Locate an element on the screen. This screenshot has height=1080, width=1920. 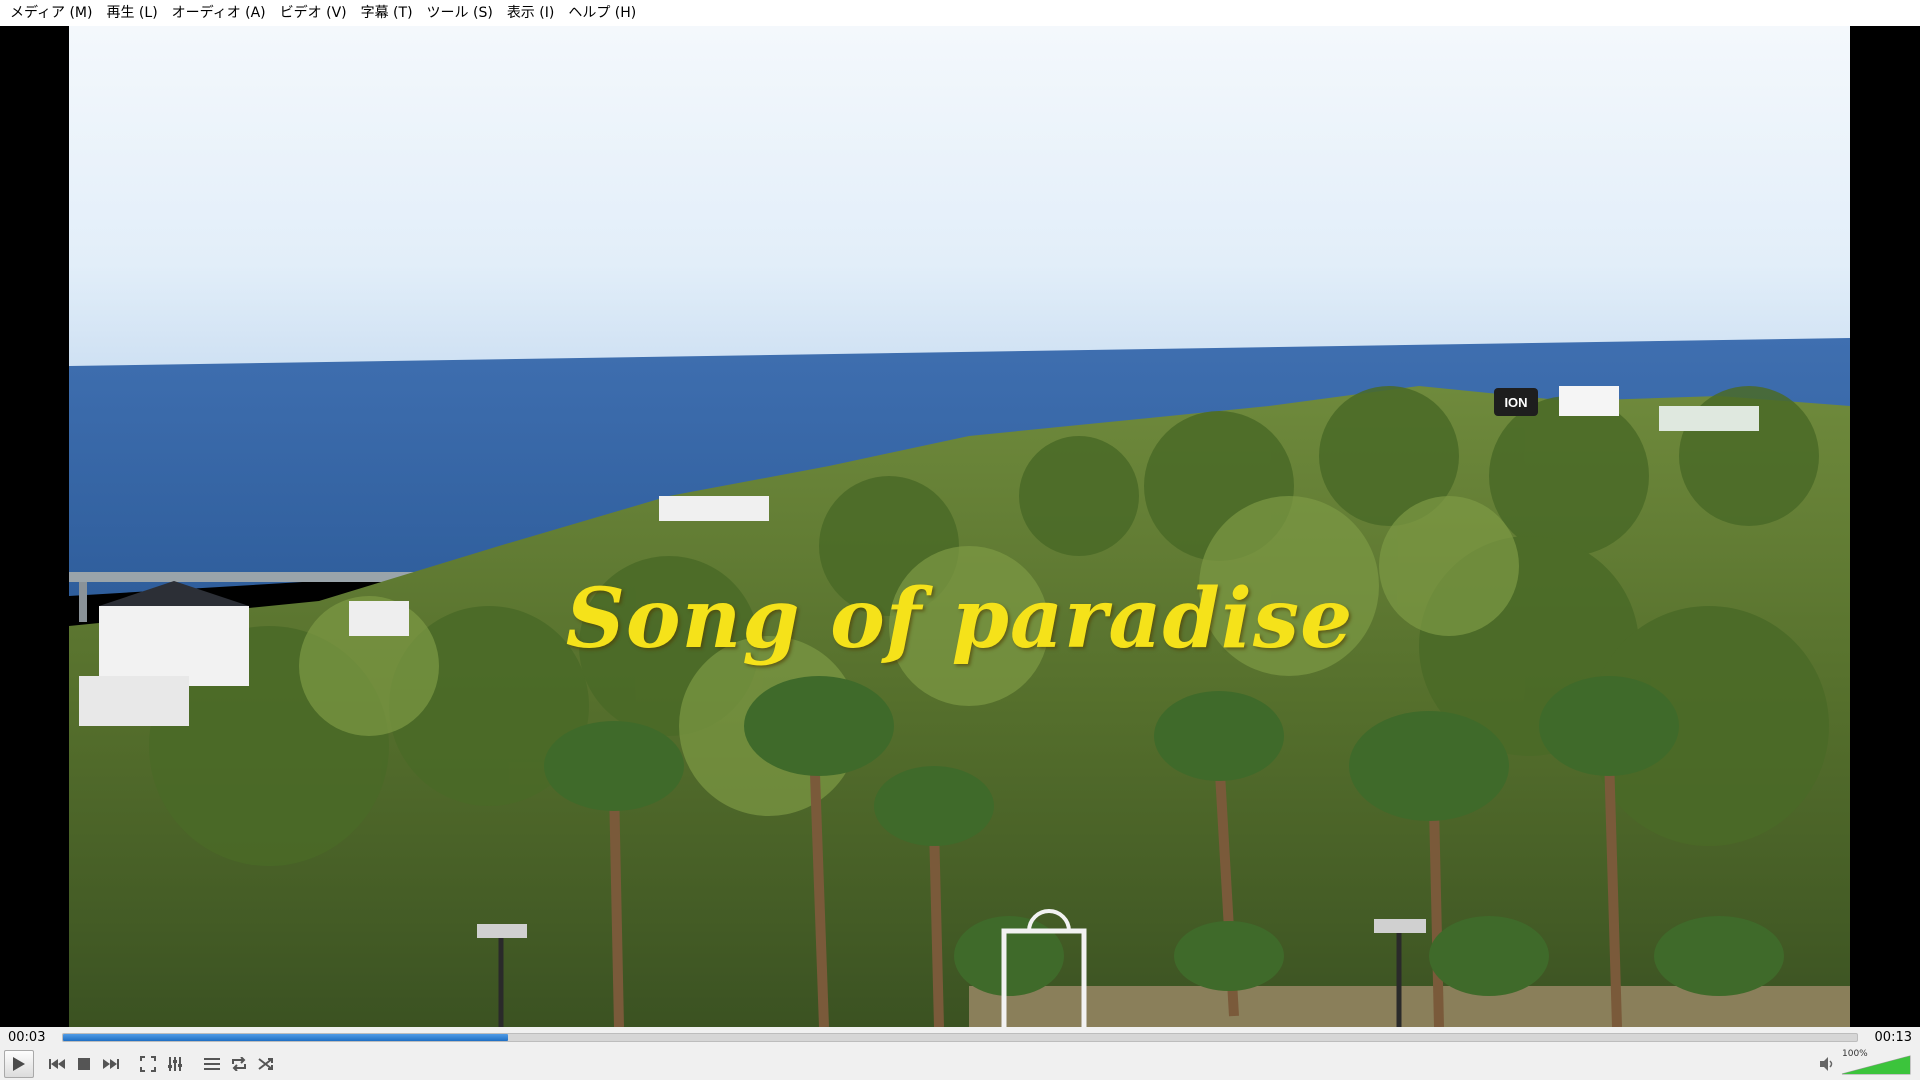
seek-progress is located at coordinates (285, 1037).